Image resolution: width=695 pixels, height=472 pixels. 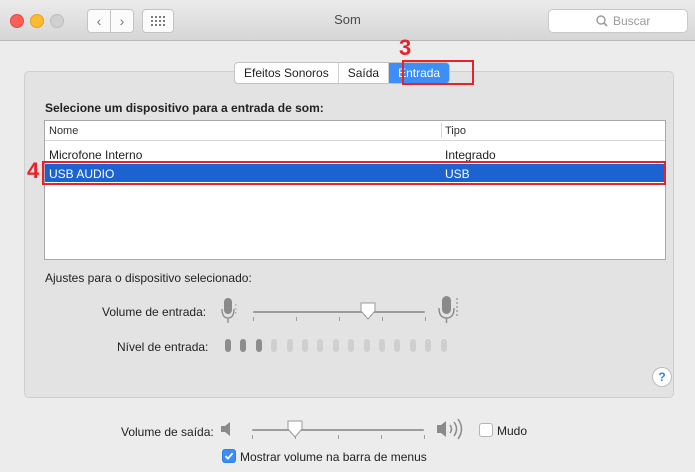 What do you see at coordinates (347, 20) in the screenshot?
I see `title-bar: ‹ › Som Buscar` at bounding box center [347, 20].